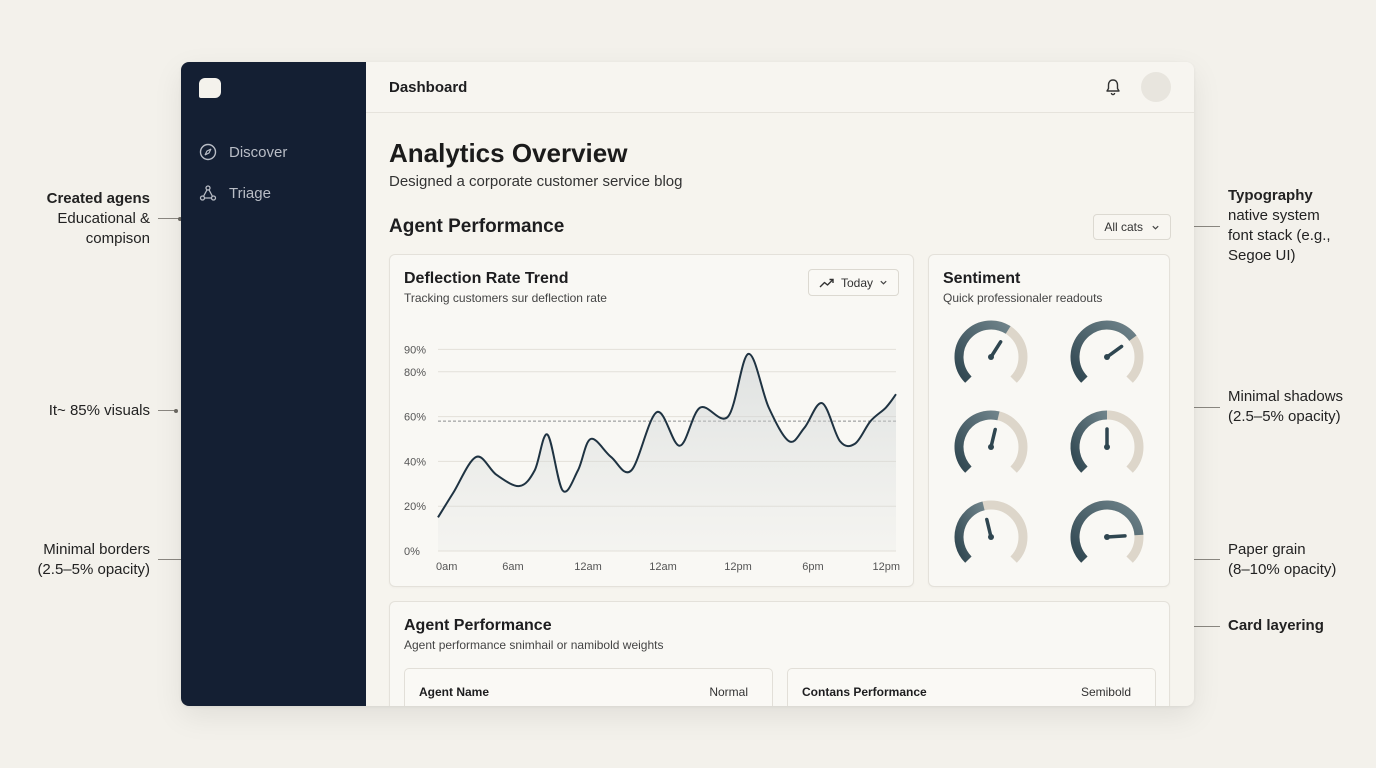 The width and height of the screenshot is (1376, 768). Describe the element at coordinates (428, 87) in the screenshot. I see `header-title: Dashboard` at that location.